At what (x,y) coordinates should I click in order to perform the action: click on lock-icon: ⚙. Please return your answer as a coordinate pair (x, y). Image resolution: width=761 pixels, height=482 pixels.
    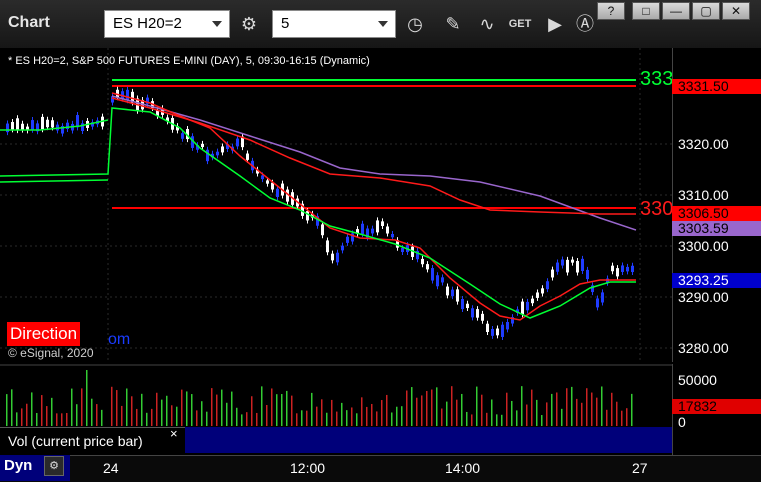
    Looking at the image, I should click on (54, 466).